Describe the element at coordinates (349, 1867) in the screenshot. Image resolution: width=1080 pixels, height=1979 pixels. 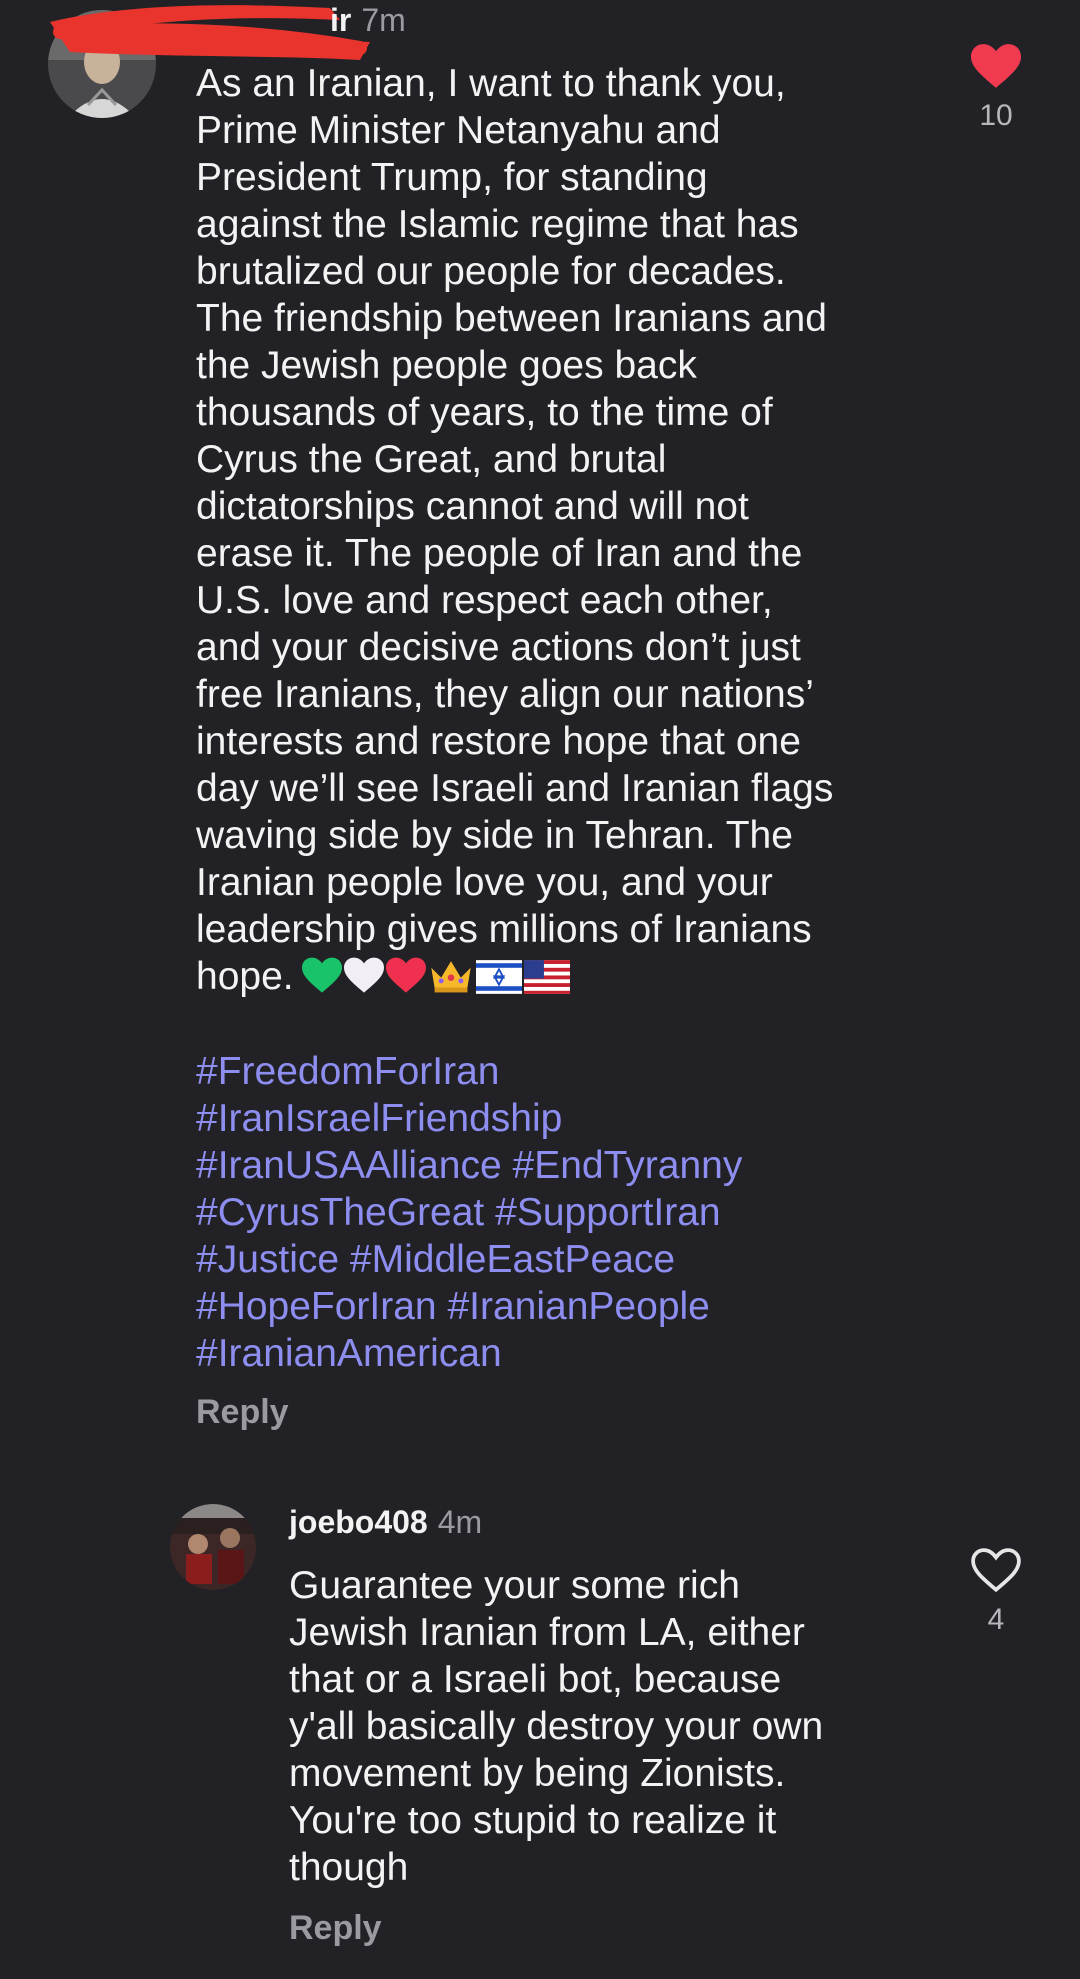
I see `comment-text-line: though` at that location.